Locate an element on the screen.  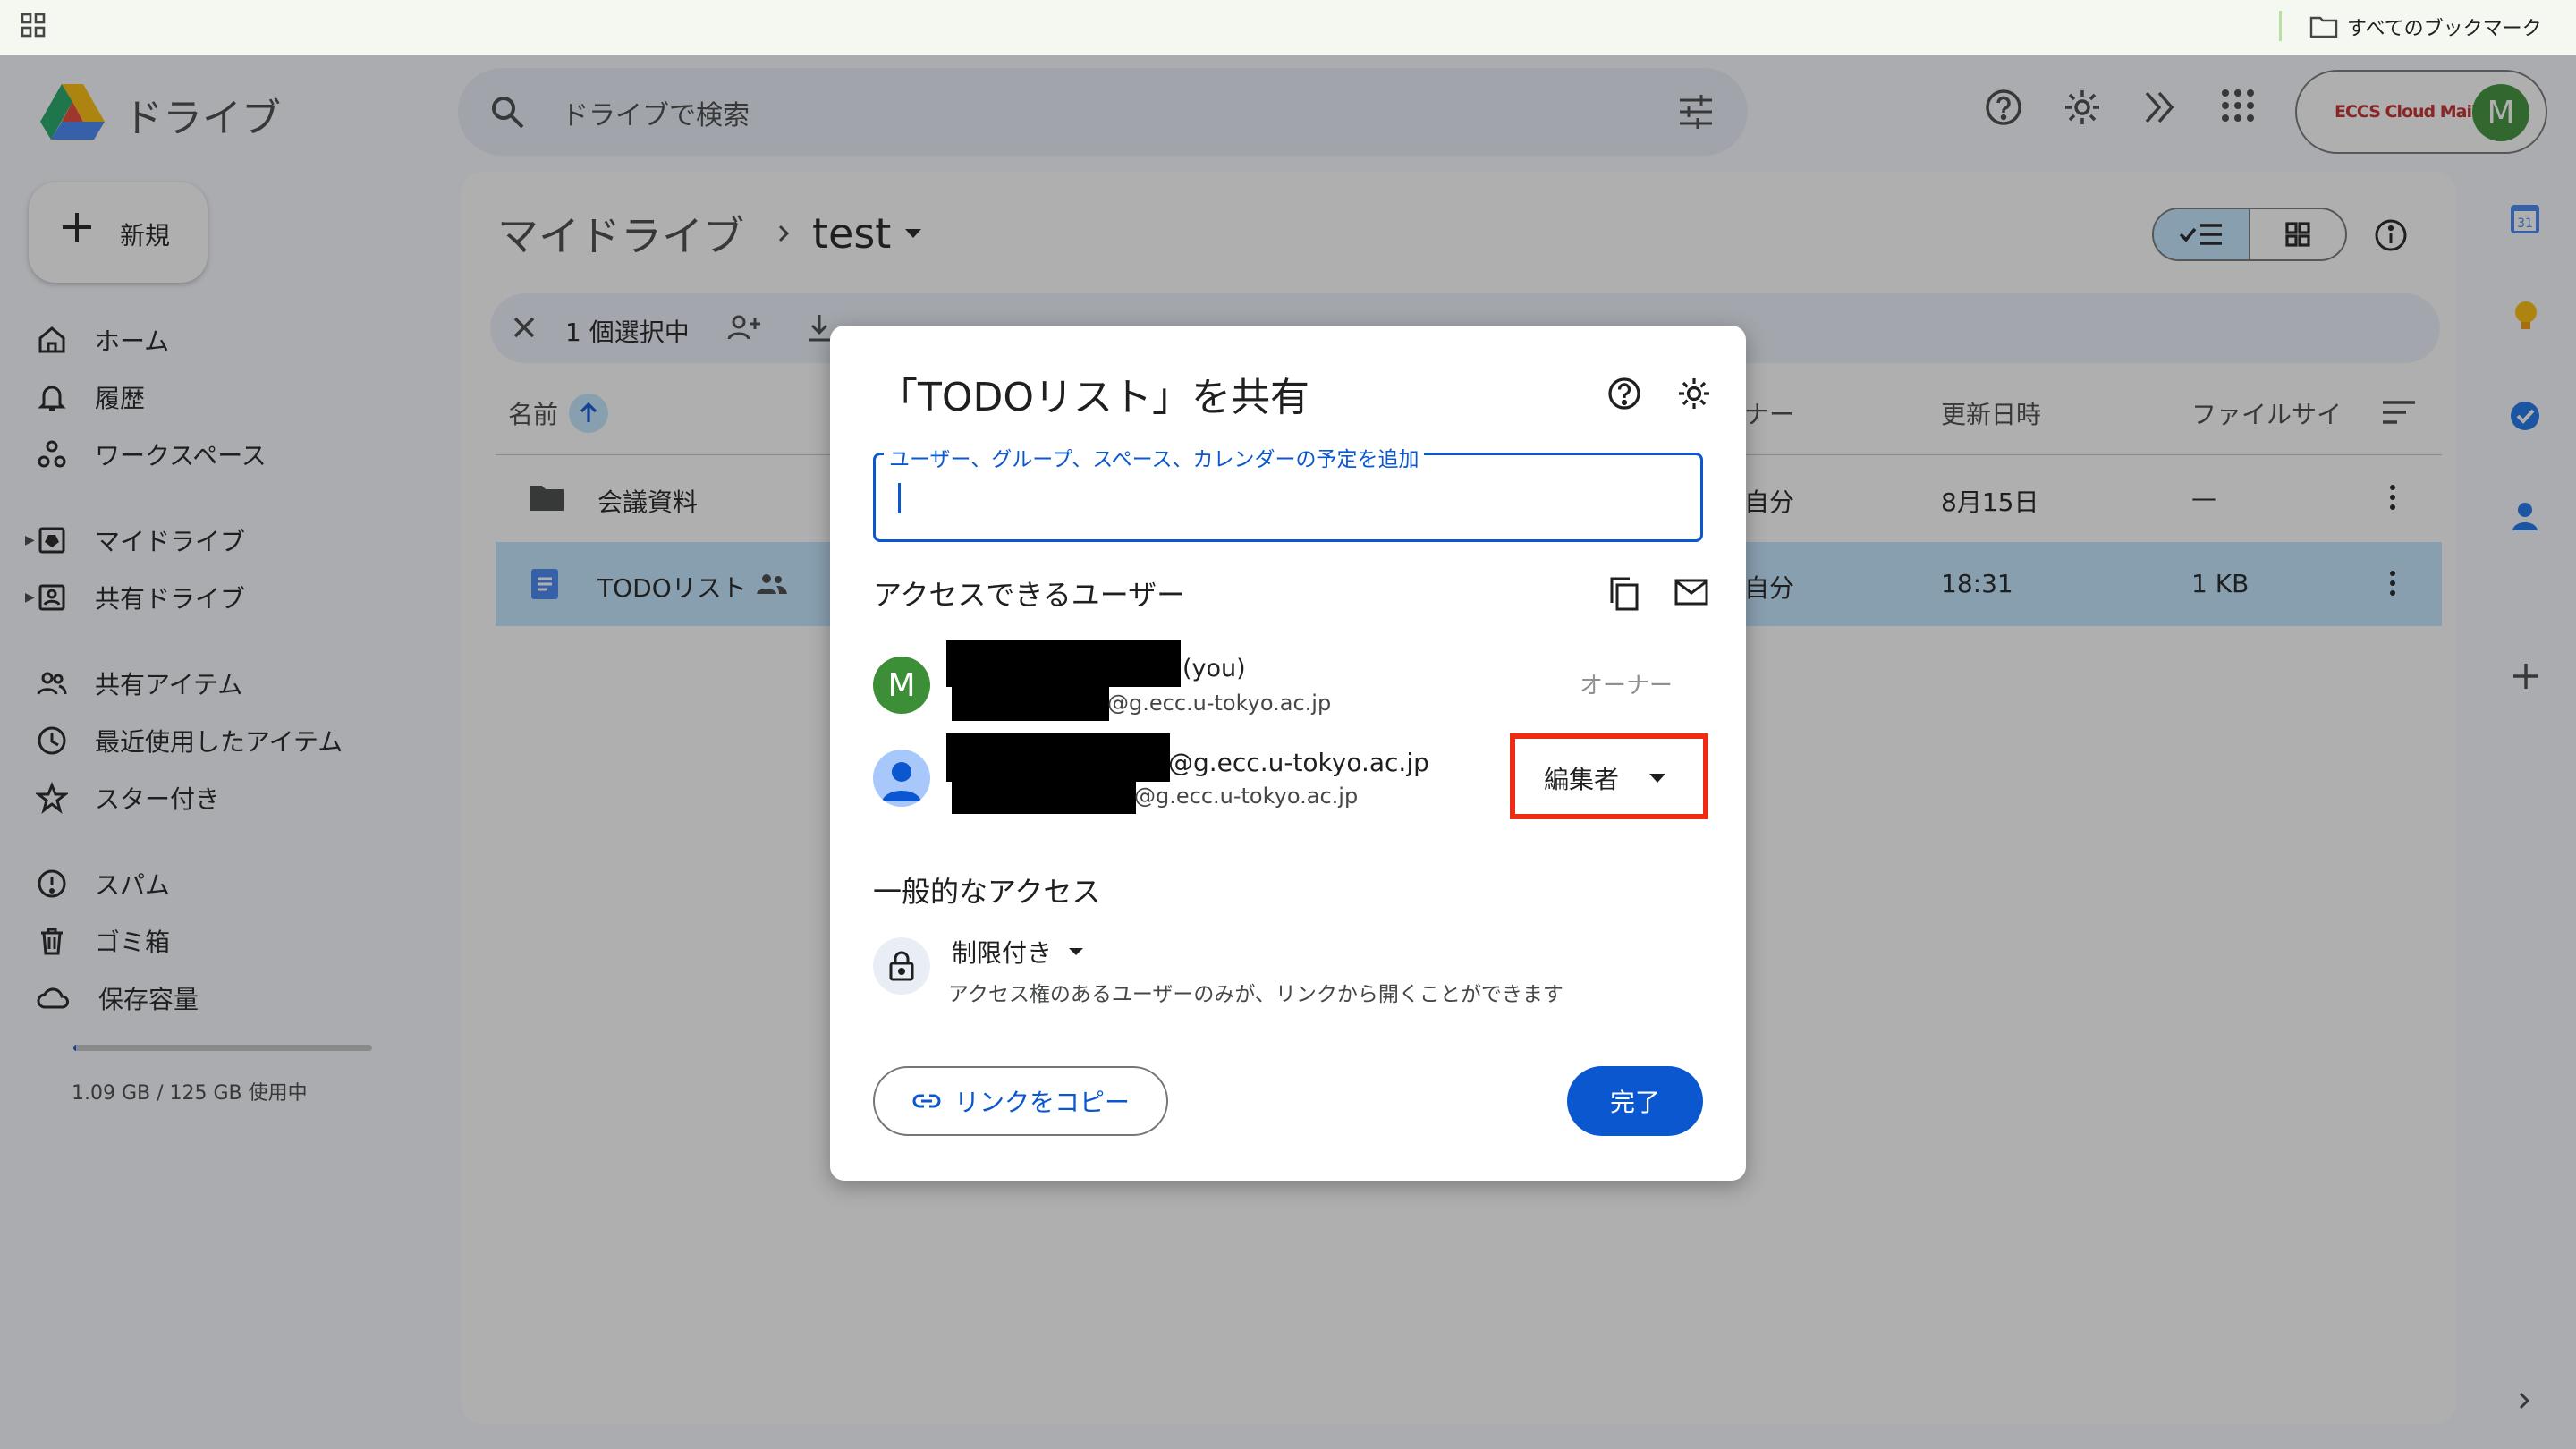
dialog-title: 「TODOリスト」を共有 is located at coordinates (1094, 397).